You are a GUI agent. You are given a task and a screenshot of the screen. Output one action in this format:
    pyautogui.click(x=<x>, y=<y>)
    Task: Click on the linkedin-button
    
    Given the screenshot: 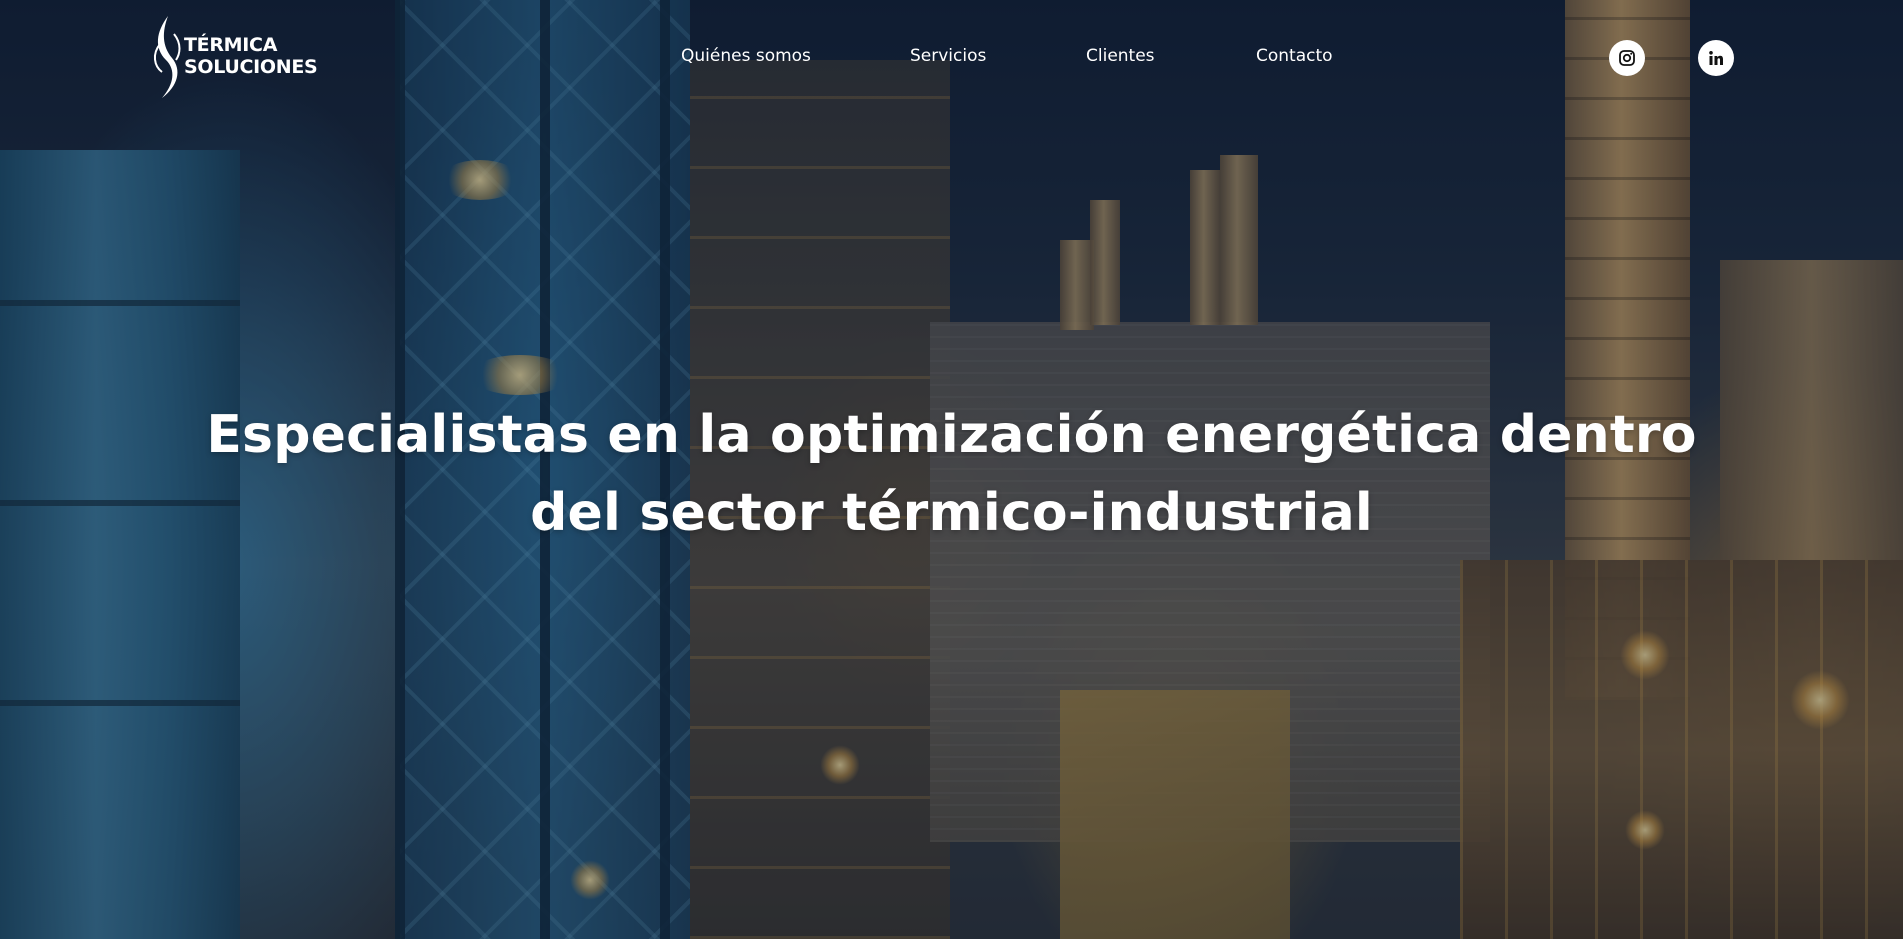 What is the action you would take?
    pyautogui.click(x=1716, y=58)
    